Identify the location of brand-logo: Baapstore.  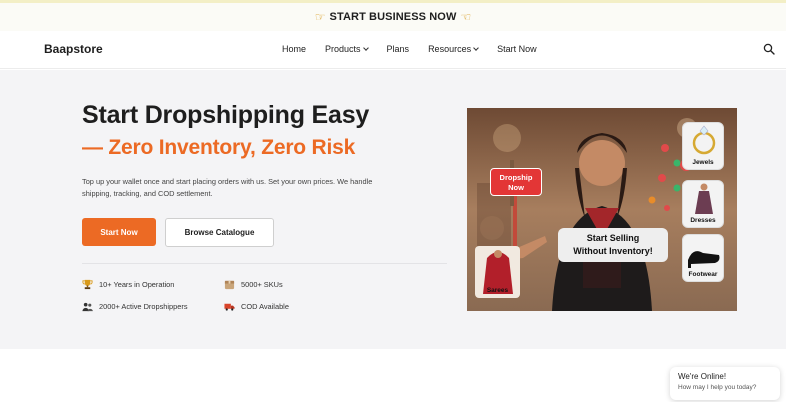
(73, 49).